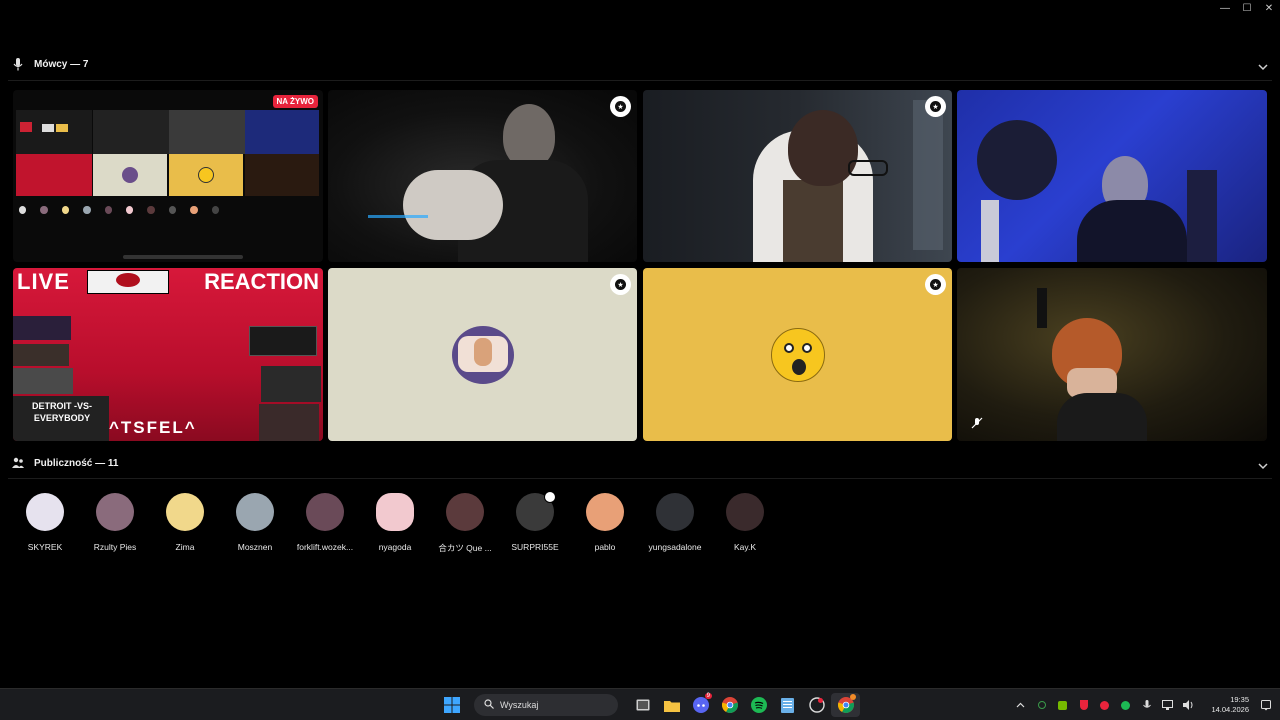  I want to click on system-tray: 19:35 14.04.2026, so click(1145, 704).